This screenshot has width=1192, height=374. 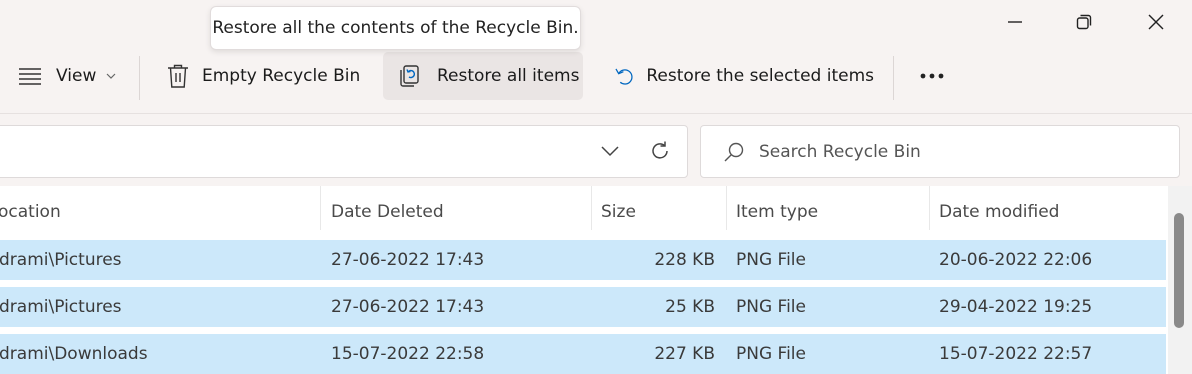 I want to click on view-button: View, so click(x=73, y=76).